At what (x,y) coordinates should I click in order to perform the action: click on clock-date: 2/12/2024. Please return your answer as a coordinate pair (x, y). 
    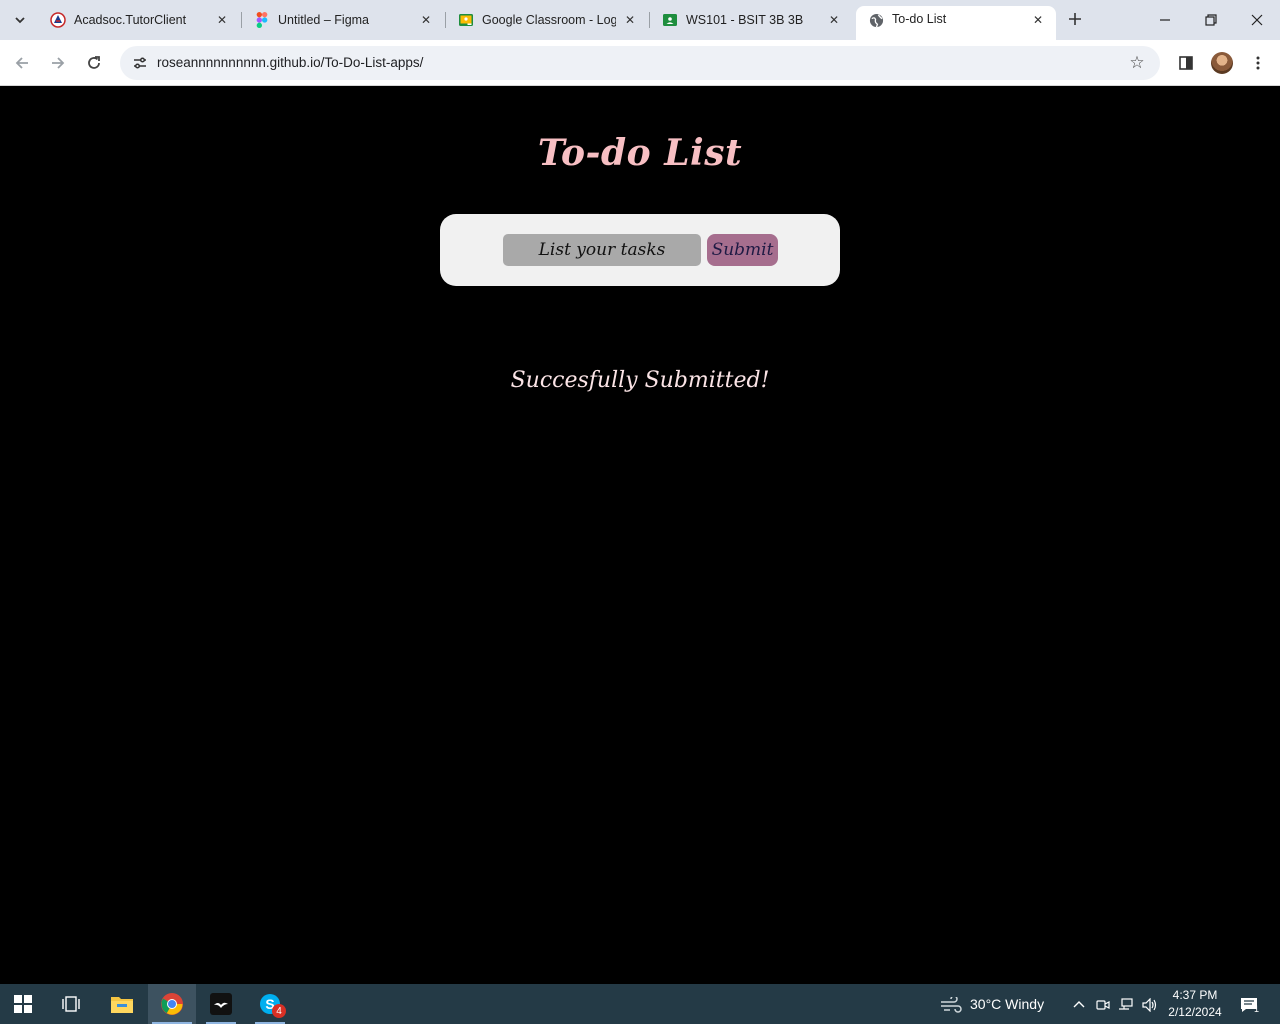
    Looking at the image, I should click on (1195, 1012).